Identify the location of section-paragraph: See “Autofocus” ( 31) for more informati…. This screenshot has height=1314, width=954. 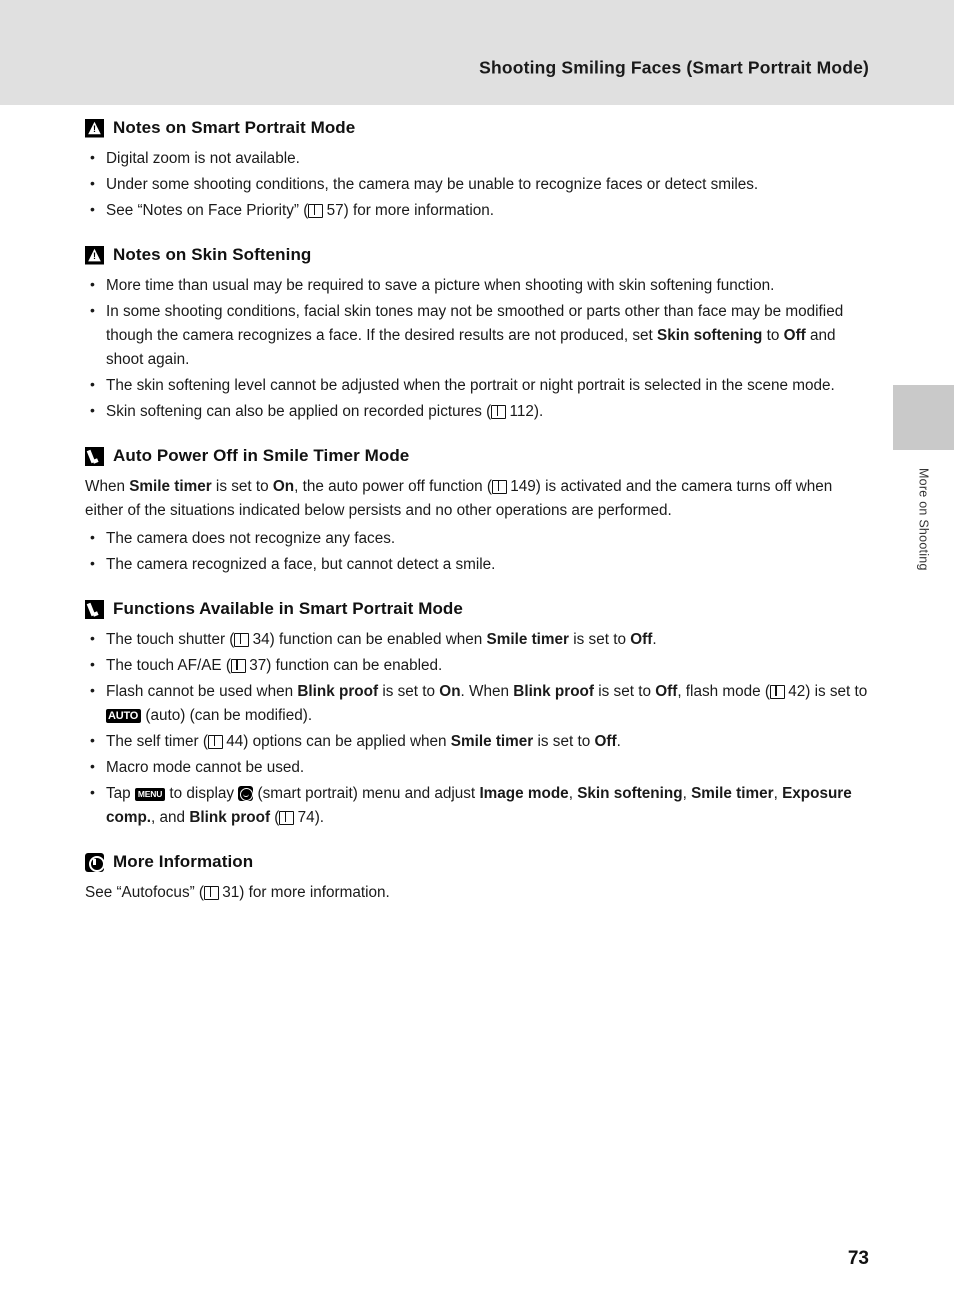
(237, 893).